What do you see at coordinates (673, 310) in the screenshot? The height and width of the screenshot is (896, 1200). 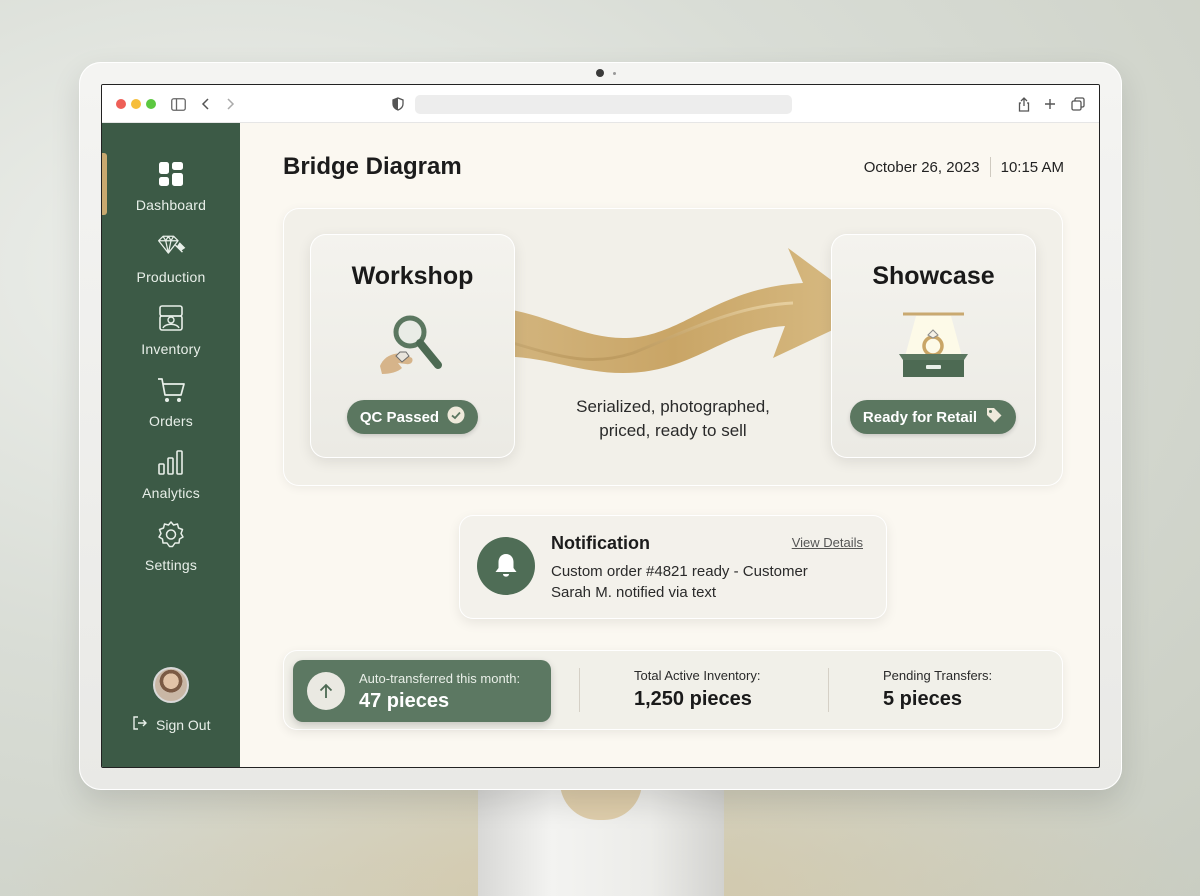 I see `transfer-arrow` at bounding box center [673, 310].